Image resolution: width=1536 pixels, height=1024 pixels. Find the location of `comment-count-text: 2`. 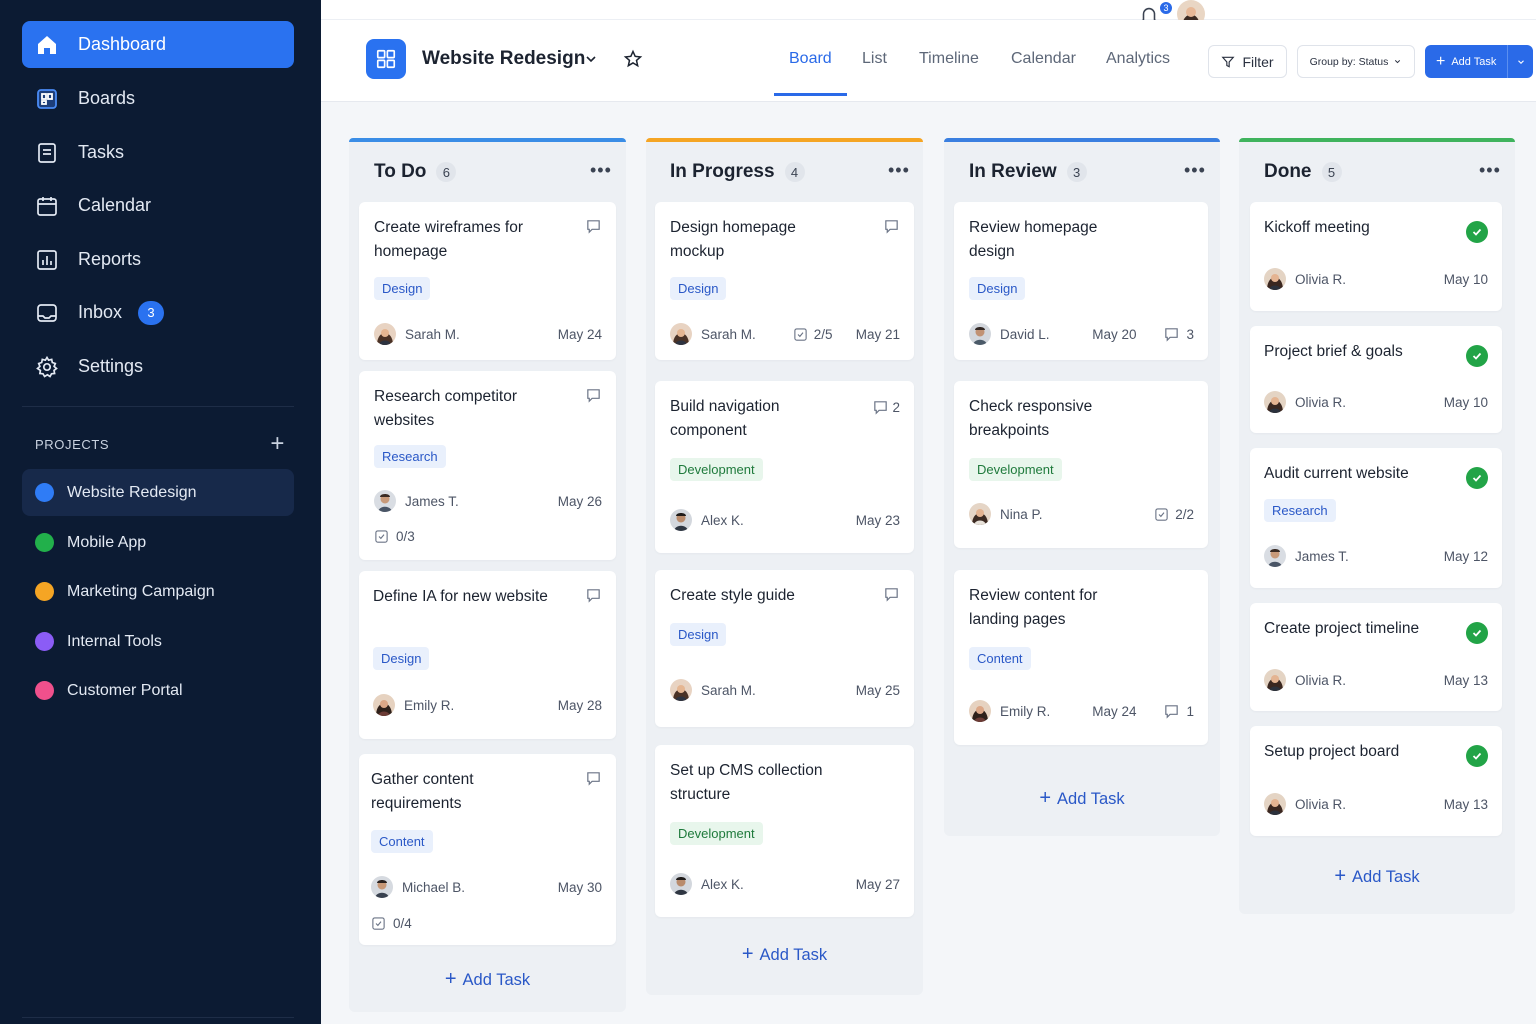

comment-count-text: 2 is located at coordinates (896, 407).